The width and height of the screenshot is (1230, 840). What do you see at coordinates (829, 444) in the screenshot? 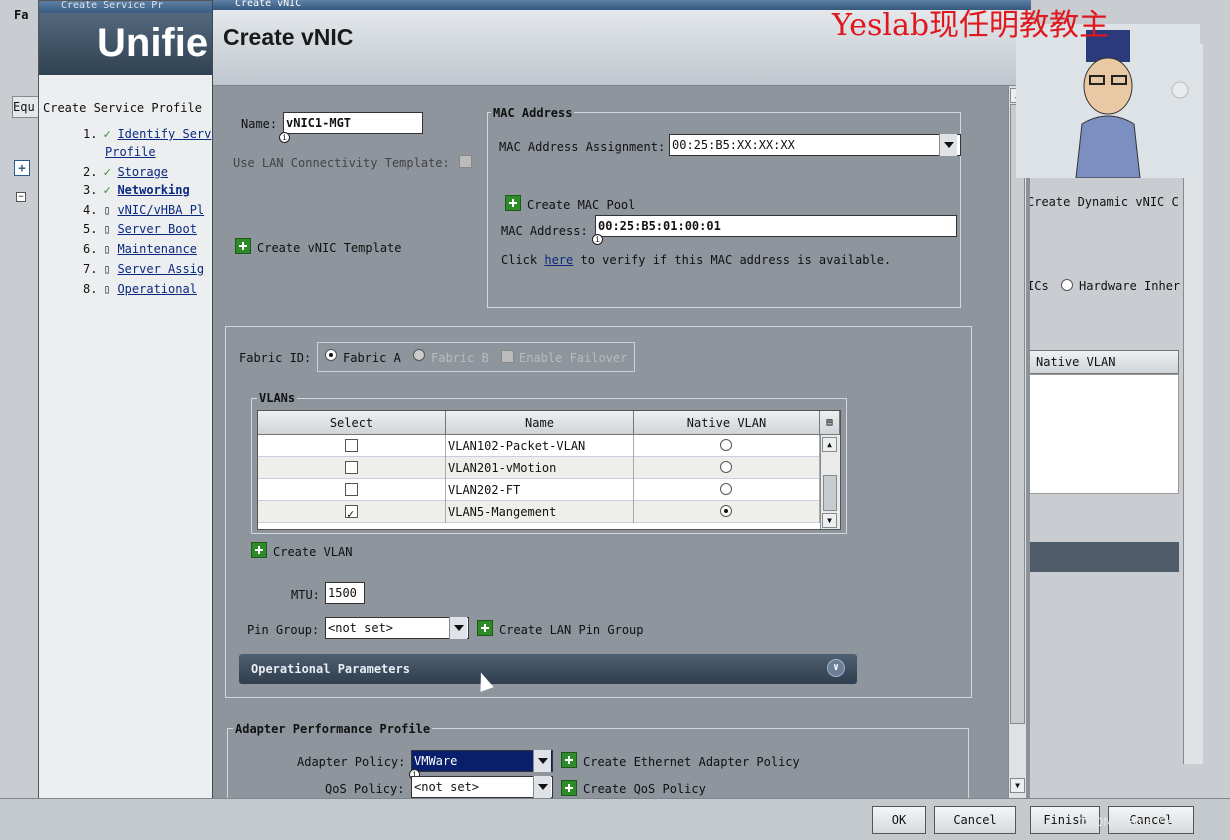
I see `scroll-up-icon: ▲` at bounding box center [829, 444].